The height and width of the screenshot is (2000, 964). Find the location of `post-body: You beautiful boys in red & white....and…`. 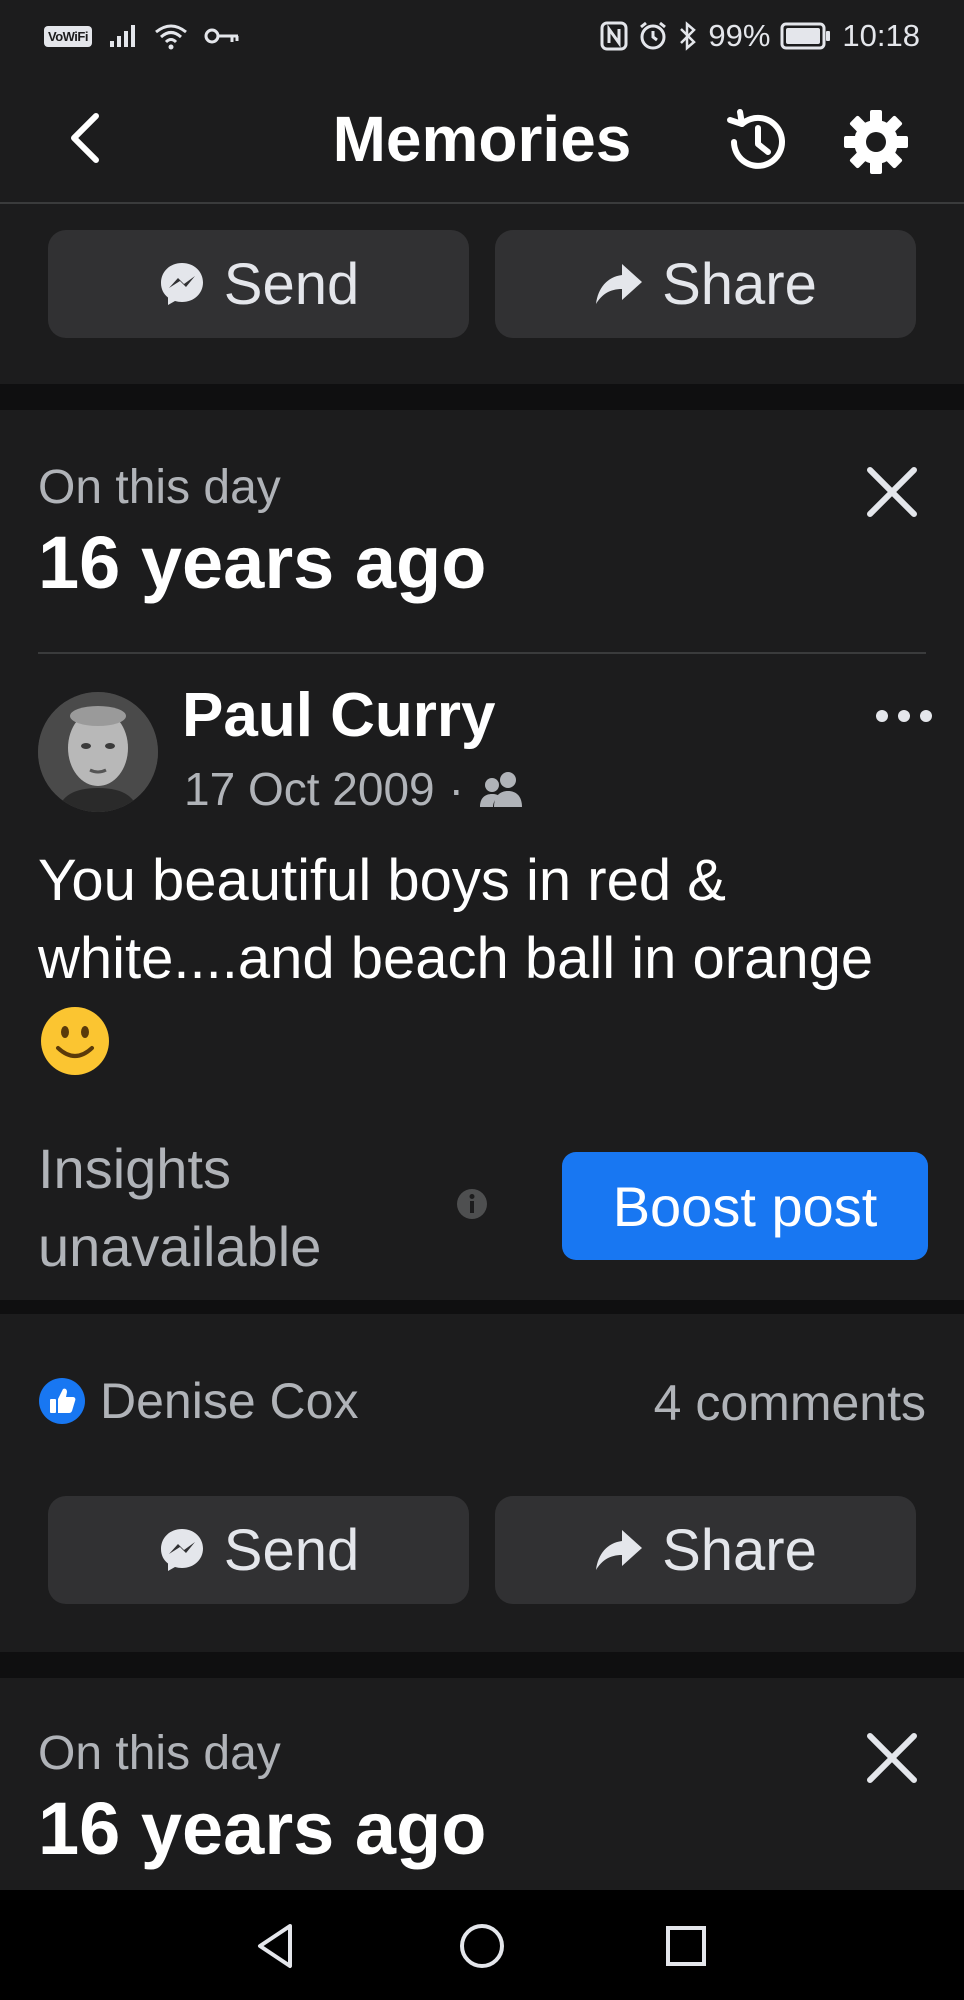

post-body: You beautiful boys in red & white....and… is located at coordinates (456, 919).